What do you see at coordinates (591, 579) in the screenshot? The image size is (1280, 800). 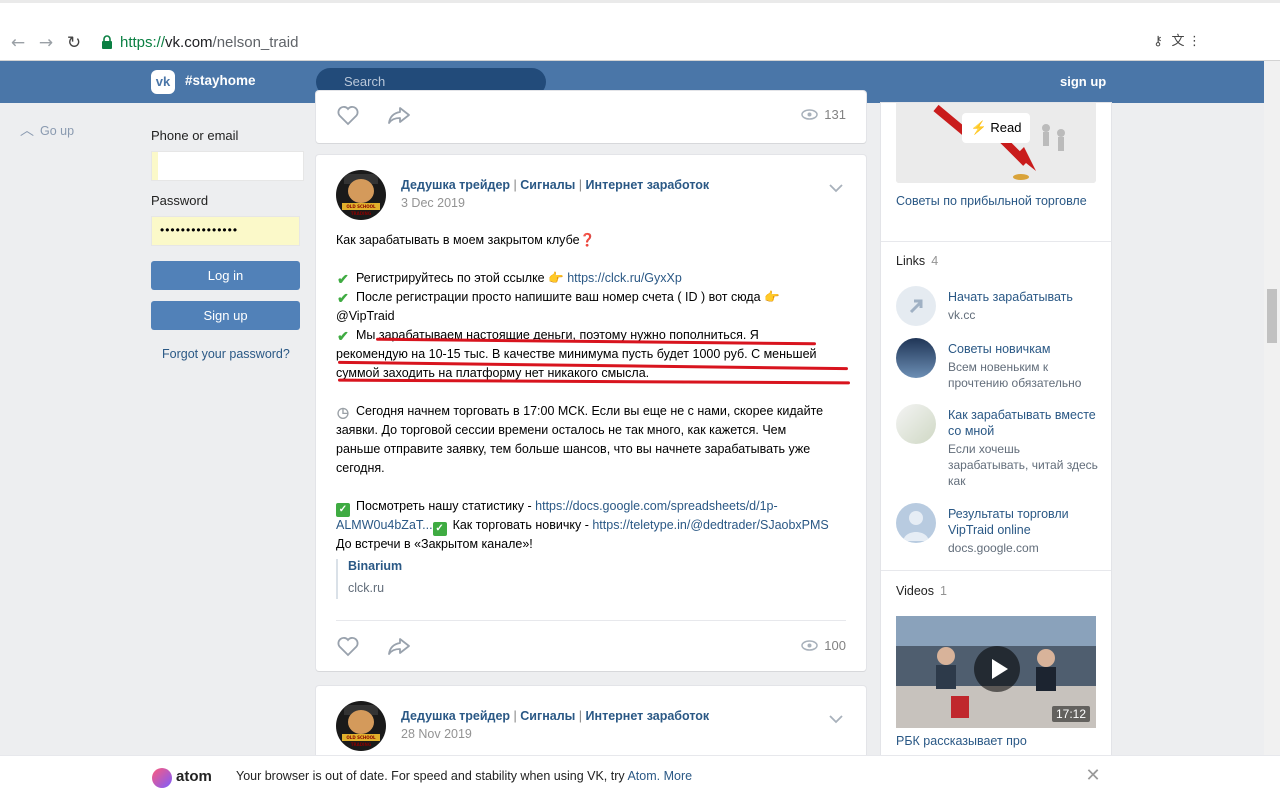 I see `link-snippet: Binarium clck.ru` at bounding box center [591, 579].